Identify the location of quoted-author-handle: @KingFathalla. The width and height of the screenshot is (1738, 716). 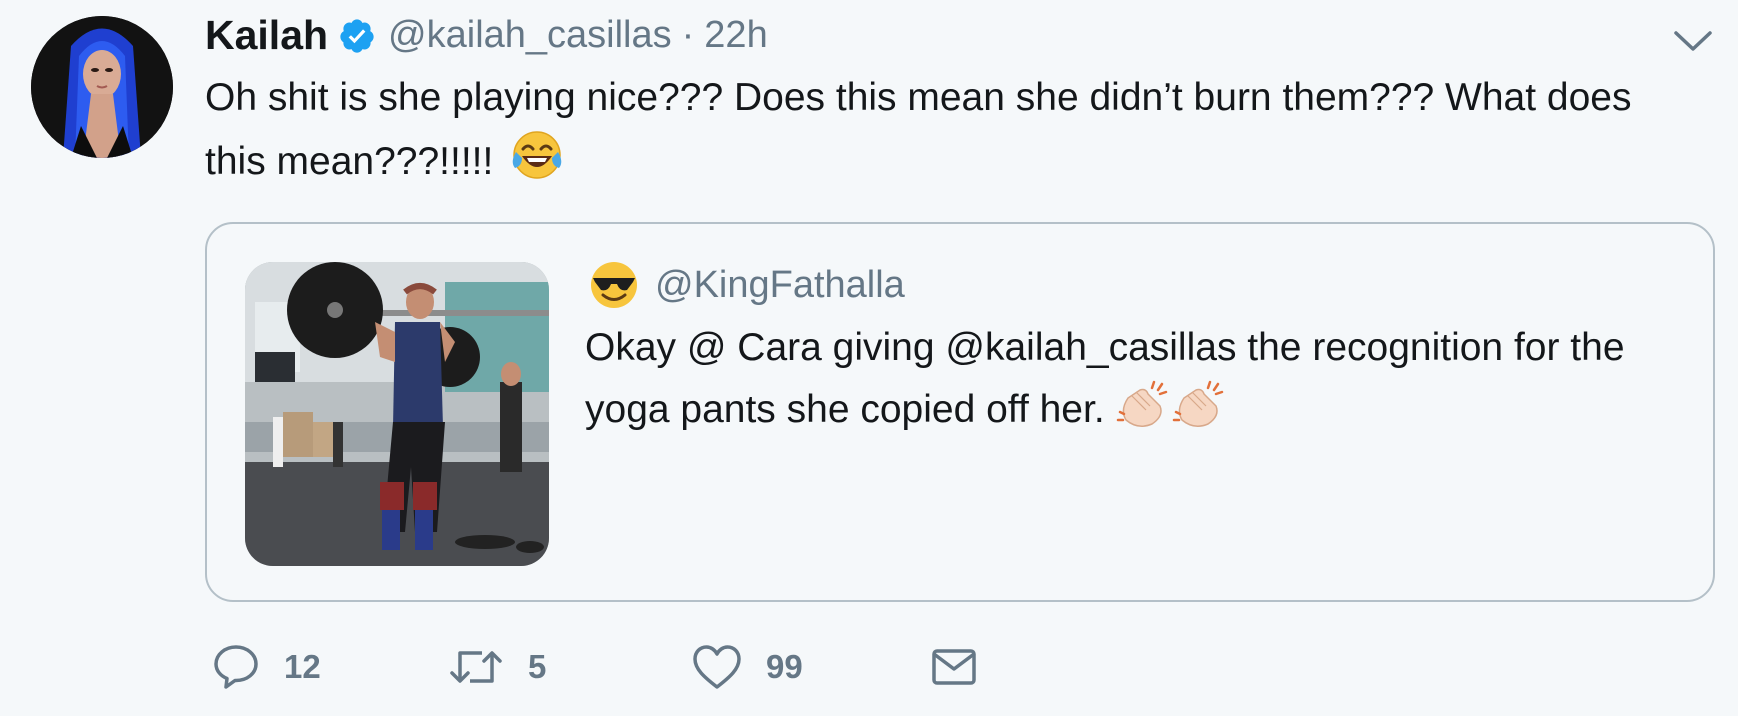
(780, 285).